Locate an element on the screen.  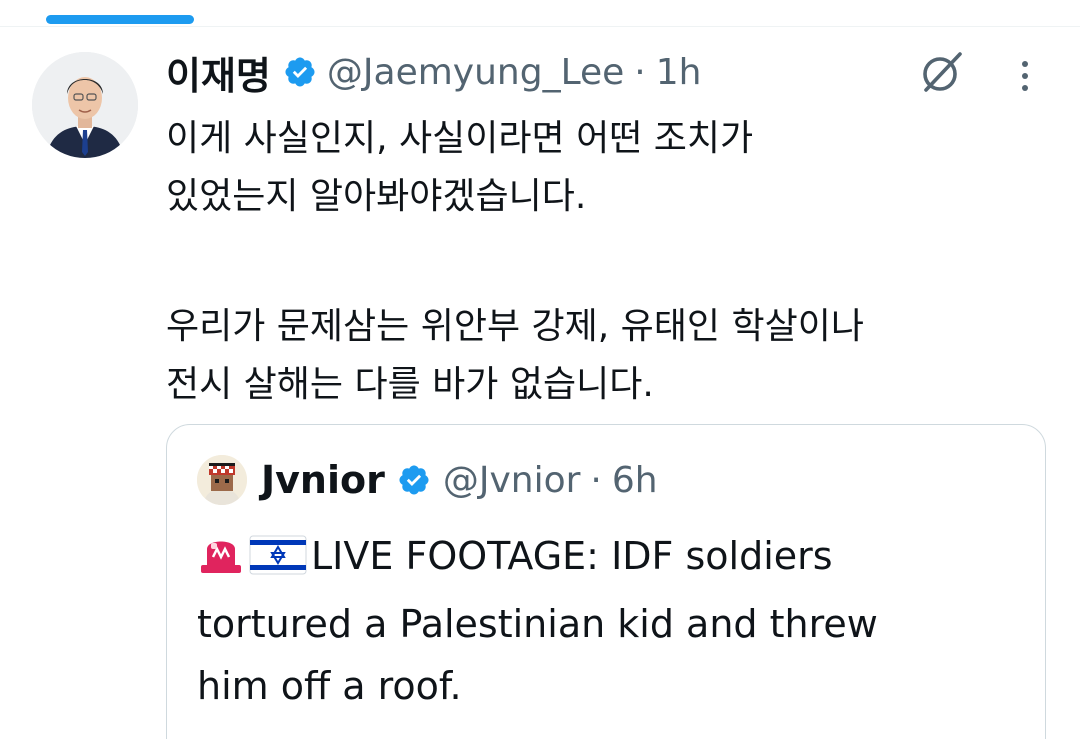
quoted-tweet-time: 6h is located at coordinates (635, 480).